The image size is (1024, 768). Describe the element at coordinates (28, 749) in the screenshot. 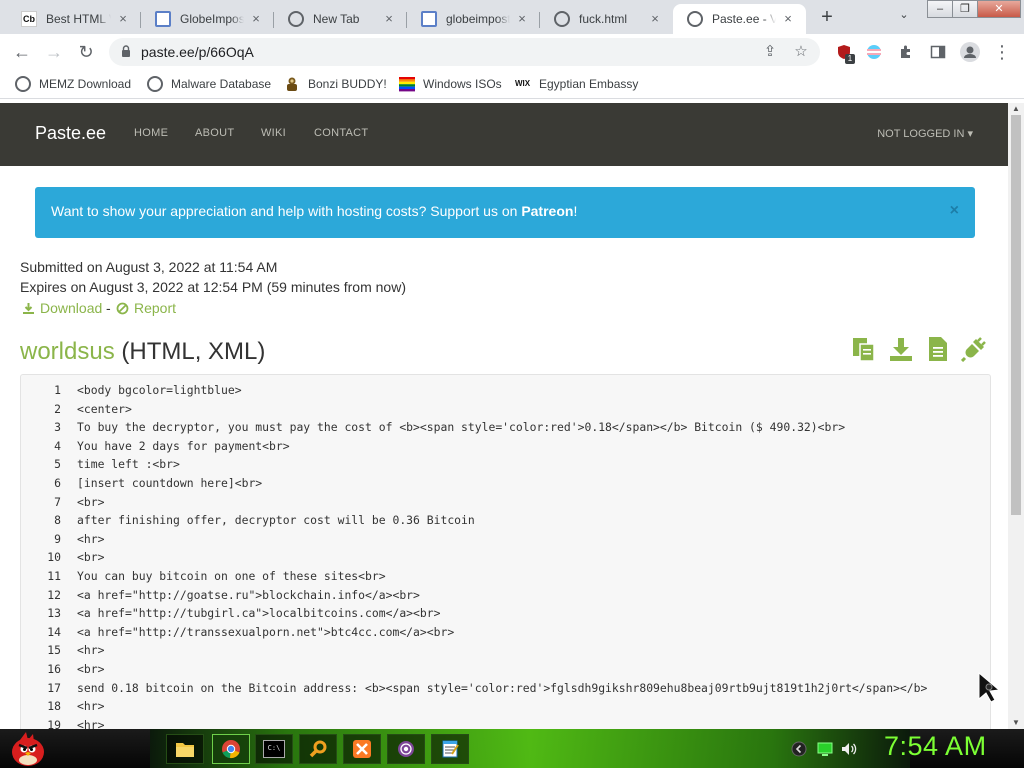

I see `start-angry-bird-icon` at that location.